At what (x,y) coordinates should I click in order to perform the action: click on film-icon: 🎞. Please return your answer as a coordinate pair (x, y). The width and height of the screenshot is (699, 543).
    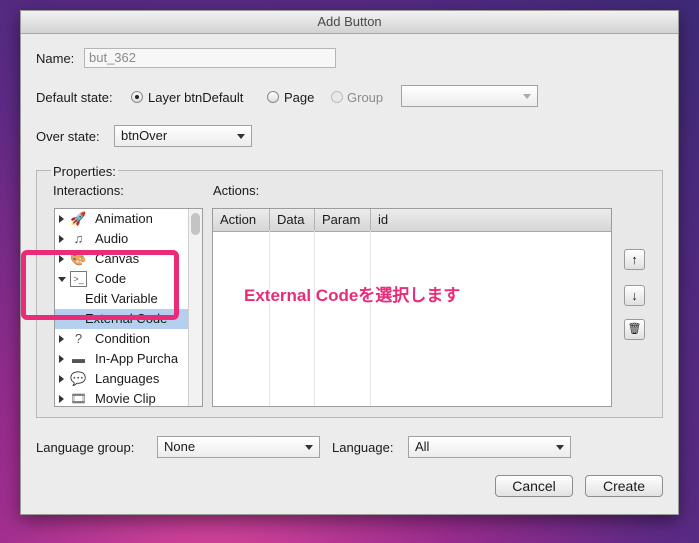
    Looking at the image, I should click on (78, 398).